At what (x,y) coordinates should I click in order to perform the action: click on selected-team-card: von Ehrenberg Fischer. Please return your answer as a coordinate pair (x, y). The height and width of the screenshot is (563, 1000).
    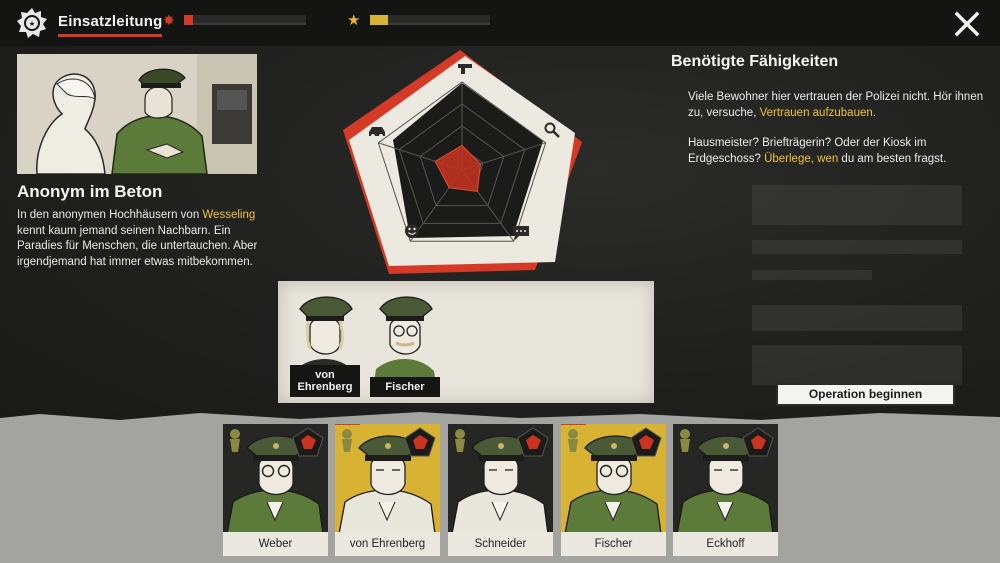
    Looking at the image, I should click on (466, 342).